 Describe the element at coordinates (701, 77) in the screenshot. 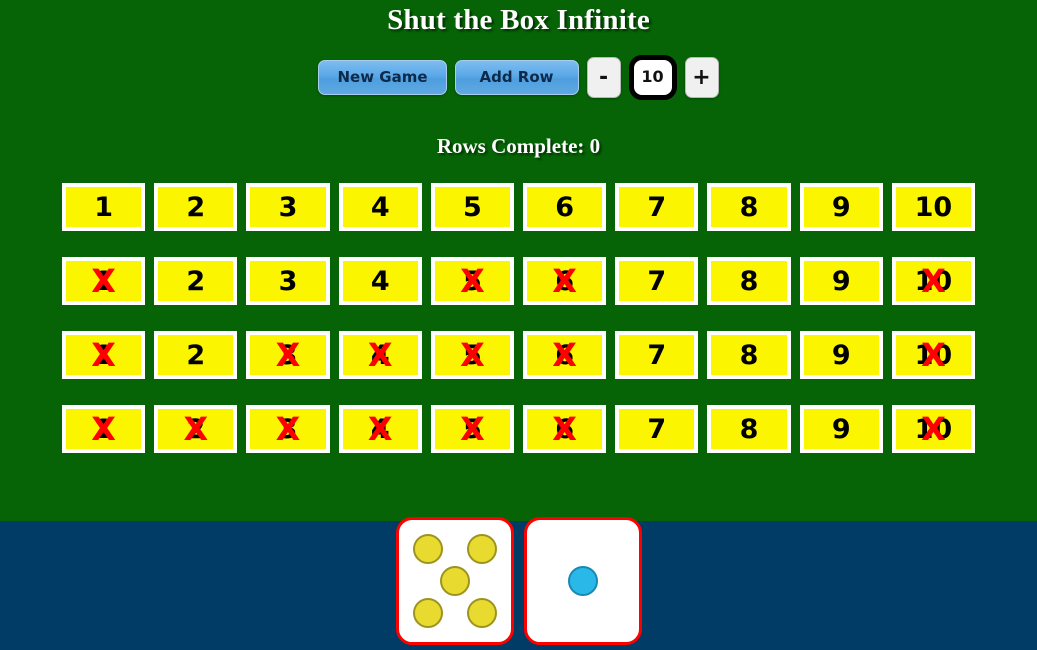

I see `increment-rows-button: +` at that location.